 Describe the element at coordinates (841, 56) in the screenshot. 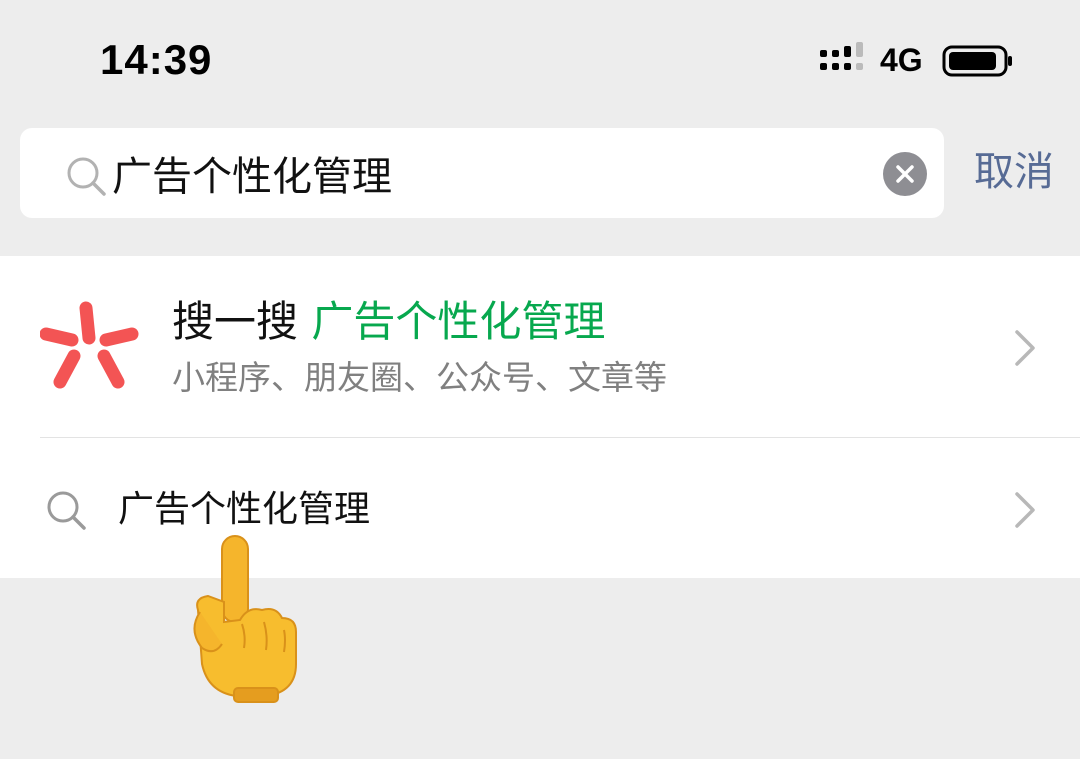

I see `signal-icon` at that location.